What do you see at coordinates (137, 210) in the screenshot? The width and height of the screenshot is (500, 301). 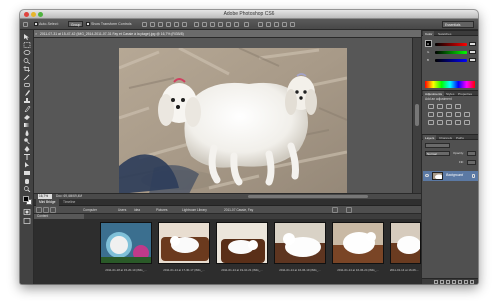 I see `breadcrumb-idea: idea` at bounding box center [137, 210].